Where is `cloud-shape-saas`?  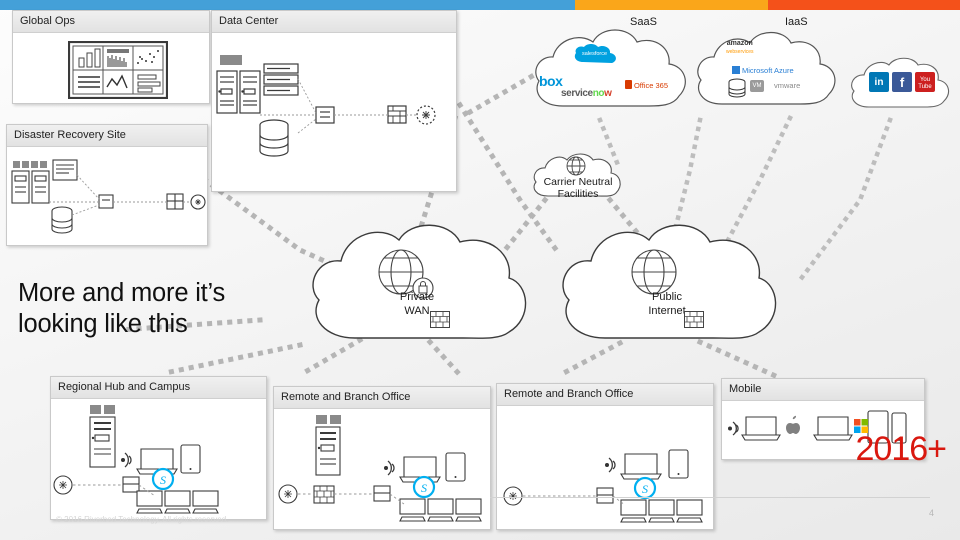 cloud-shape-saas is located at coordinates (610, 68).